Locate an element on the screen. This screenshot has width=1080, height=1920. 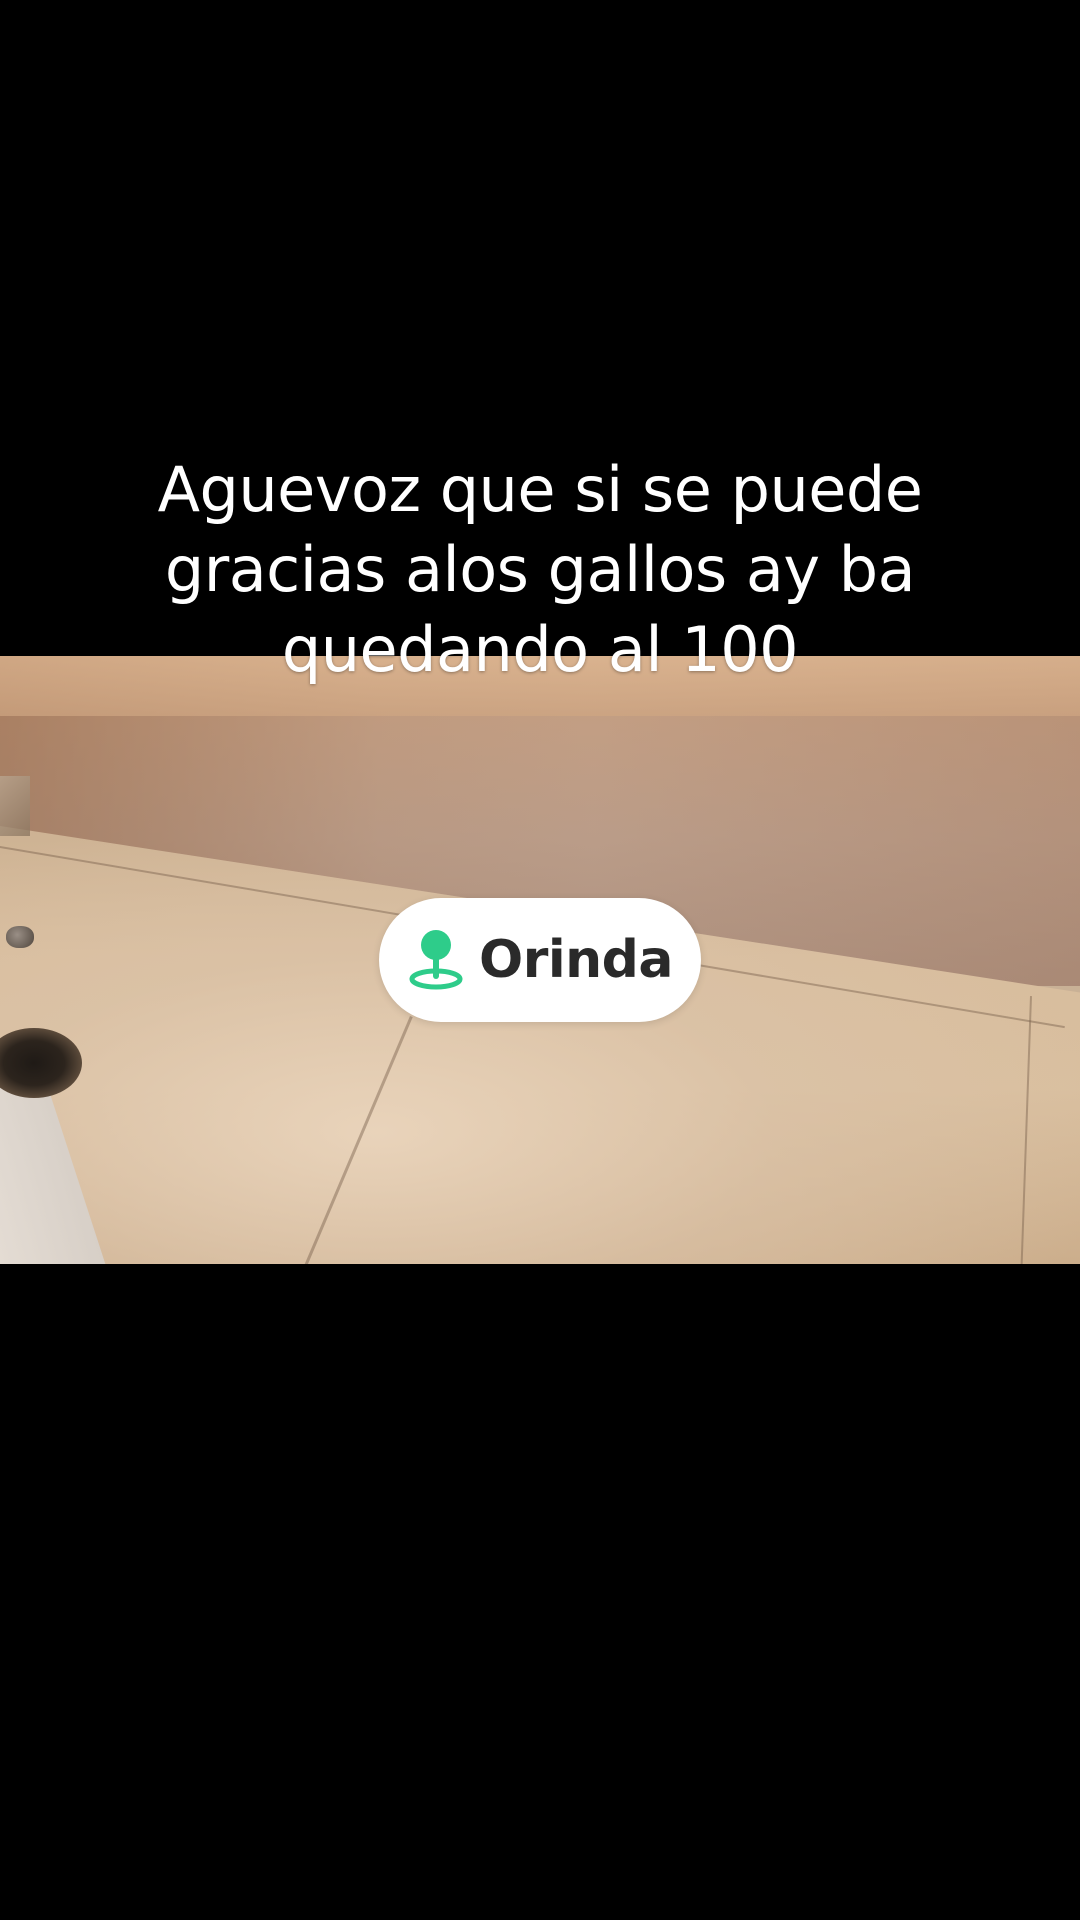
caption-line: Aguevoz que si se puede is located at coordinates (540, 489).